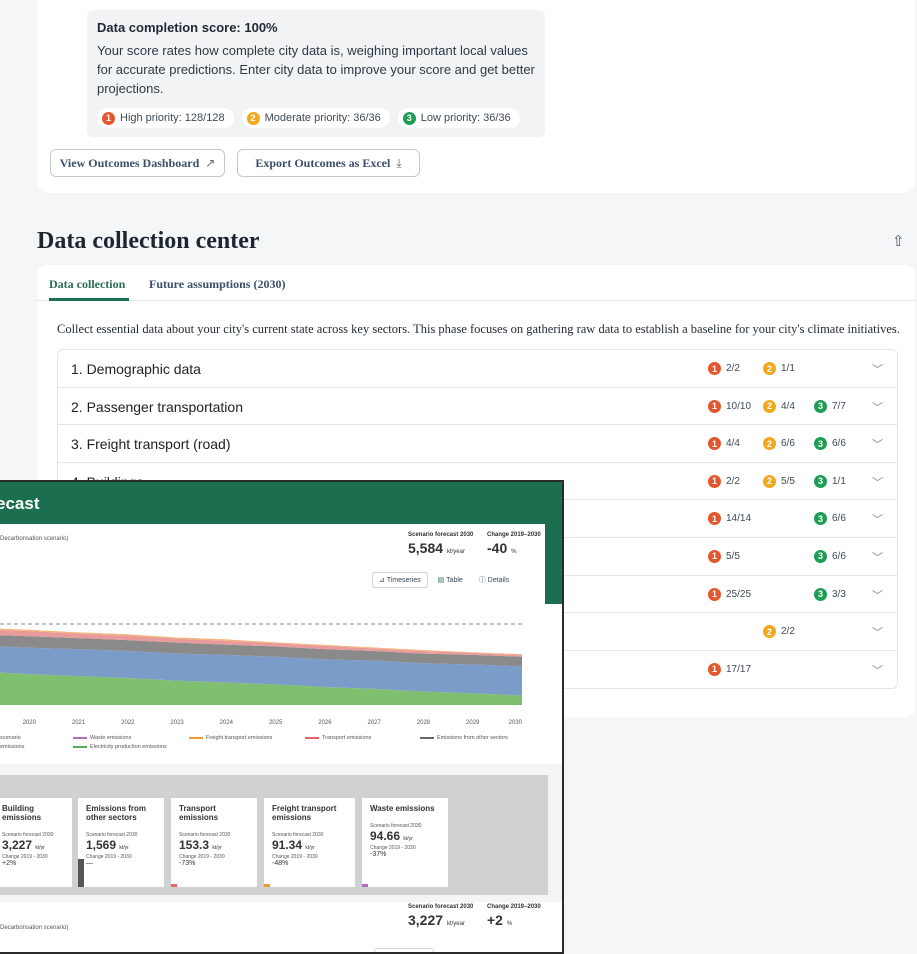 The height and width of the screenshot is (954, 917). Describe the element at coordinates (454, 580) in the screenshot. I see `tab-table-label: Table` at that location.